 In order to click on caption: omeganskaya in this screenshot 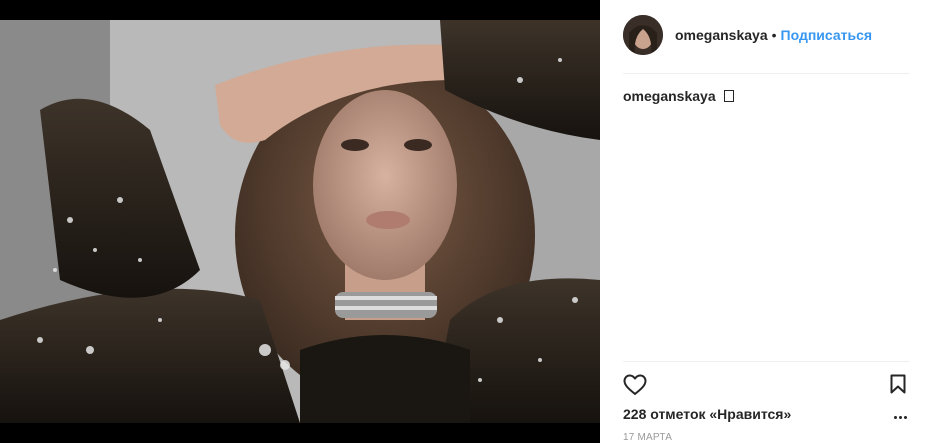, I will do `click(678, 96)`.